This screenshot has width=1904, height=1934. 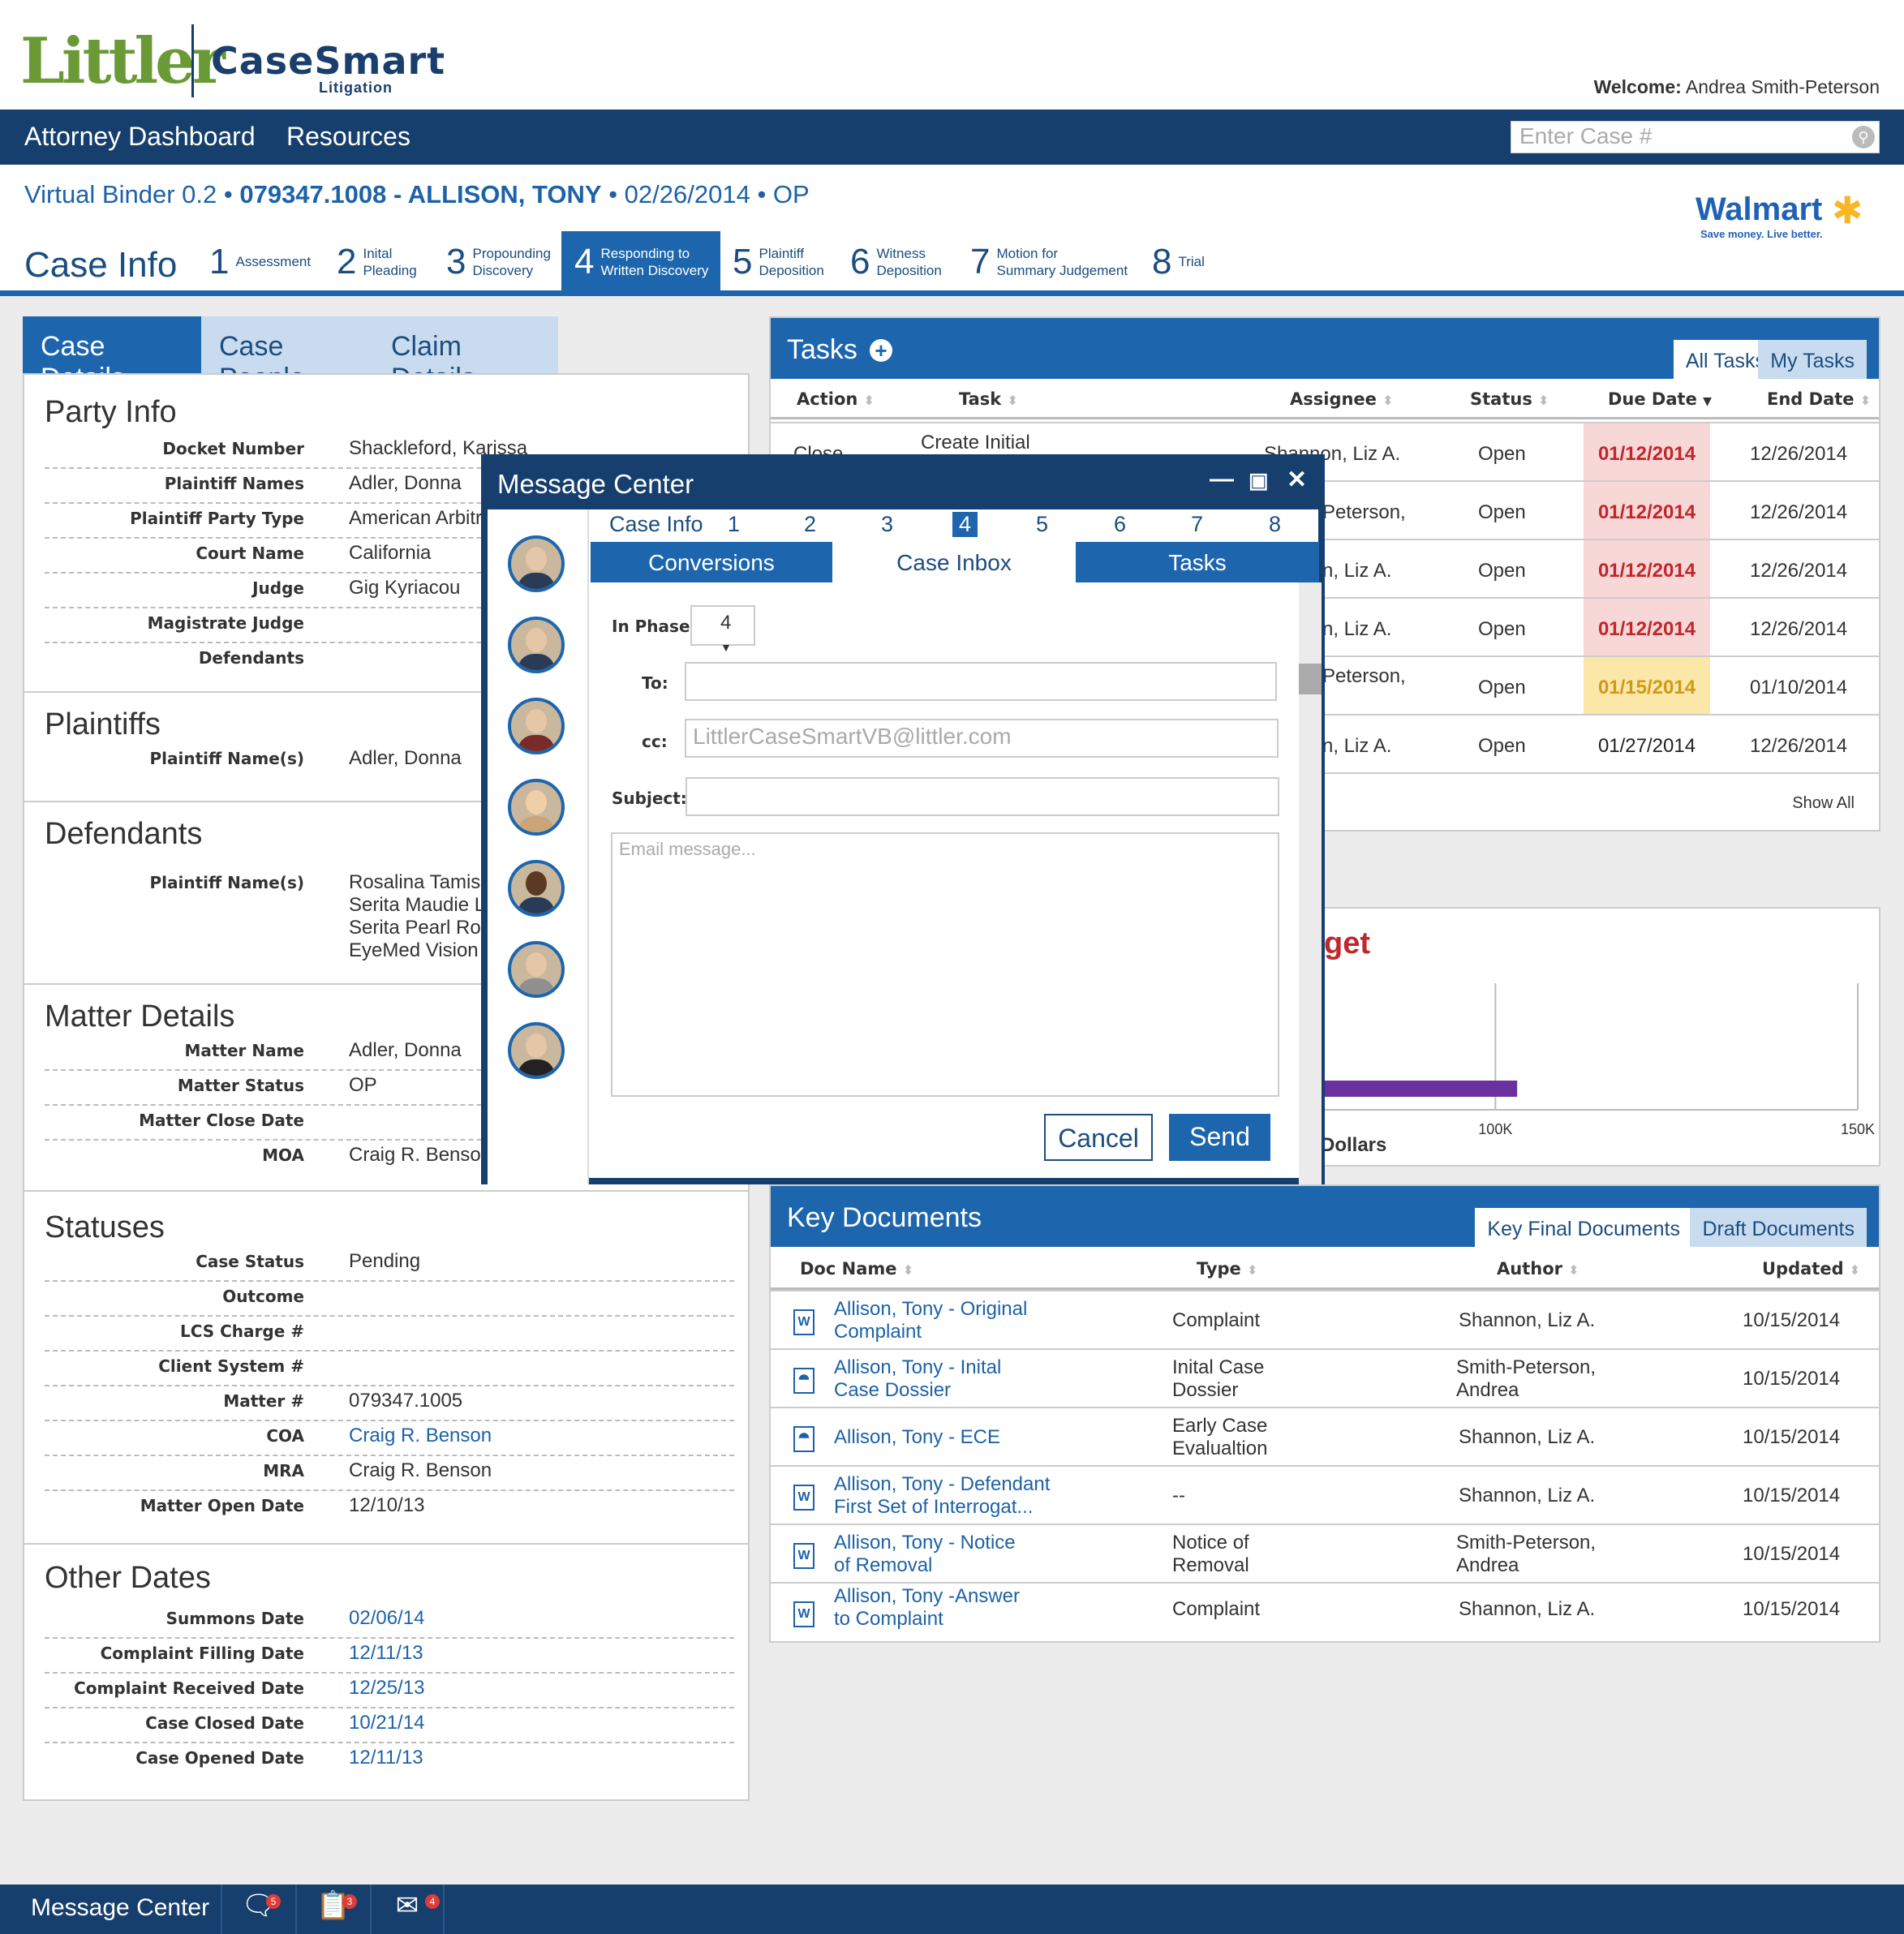 What do you see at coordinates (1778, 1228) in the screenshot?
I see `tab-draft-documents: Draft Documents` at bounding box center [1778, 1228].